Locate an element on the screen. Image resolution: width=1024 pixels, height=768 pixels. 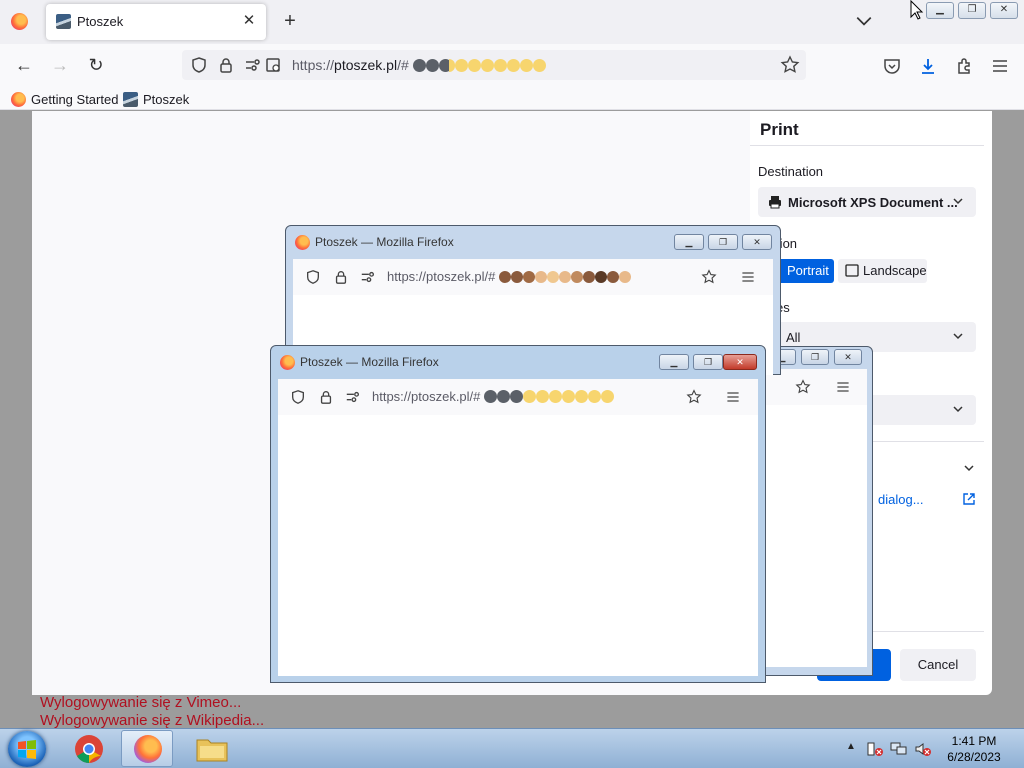
bookmark-ptoszek: Ptoszek is located at coordinates (156, 99).